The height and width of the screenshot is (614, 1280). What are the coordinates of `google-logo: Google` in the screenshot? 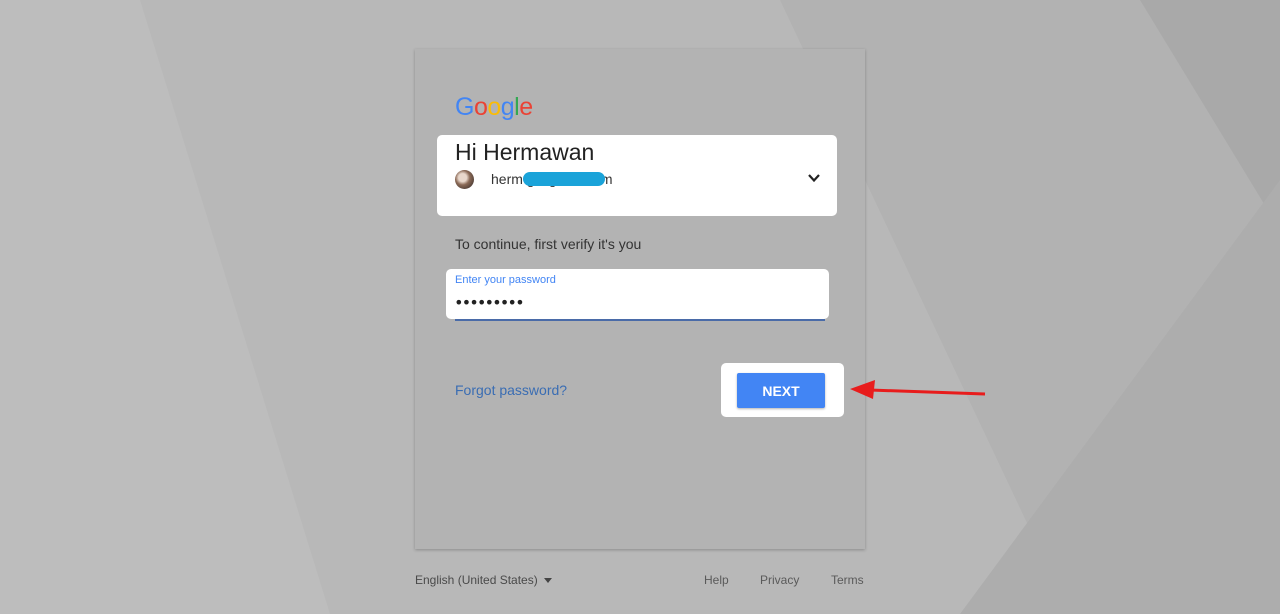 It's located at (494, 107).